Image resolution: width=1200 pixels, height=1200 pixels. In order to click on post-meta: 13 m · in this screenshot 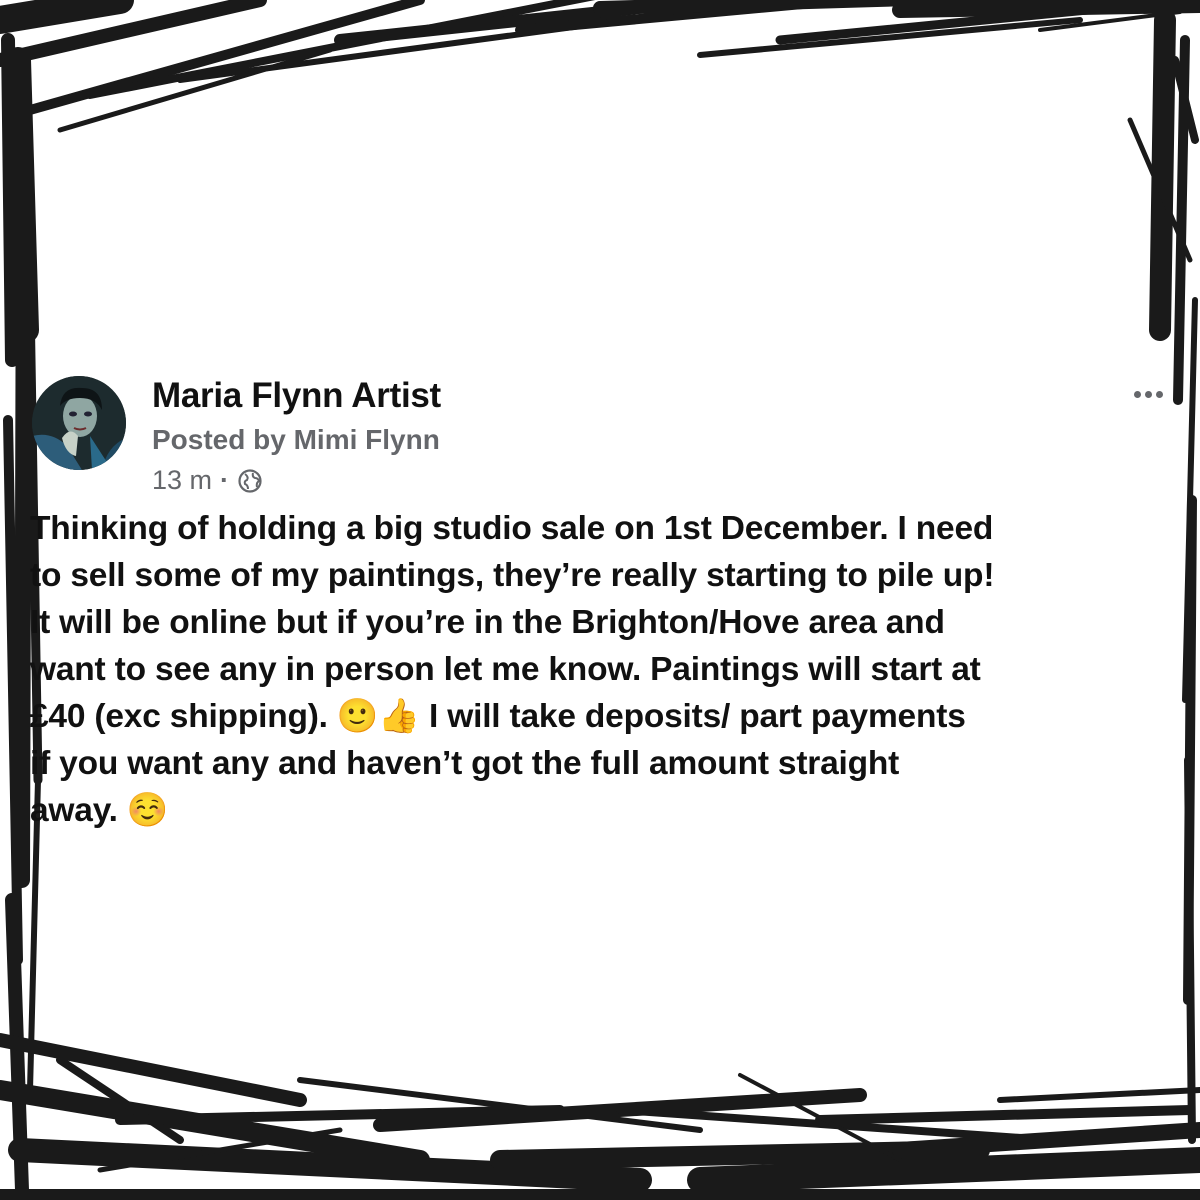, I will do `click(207, 480)`.